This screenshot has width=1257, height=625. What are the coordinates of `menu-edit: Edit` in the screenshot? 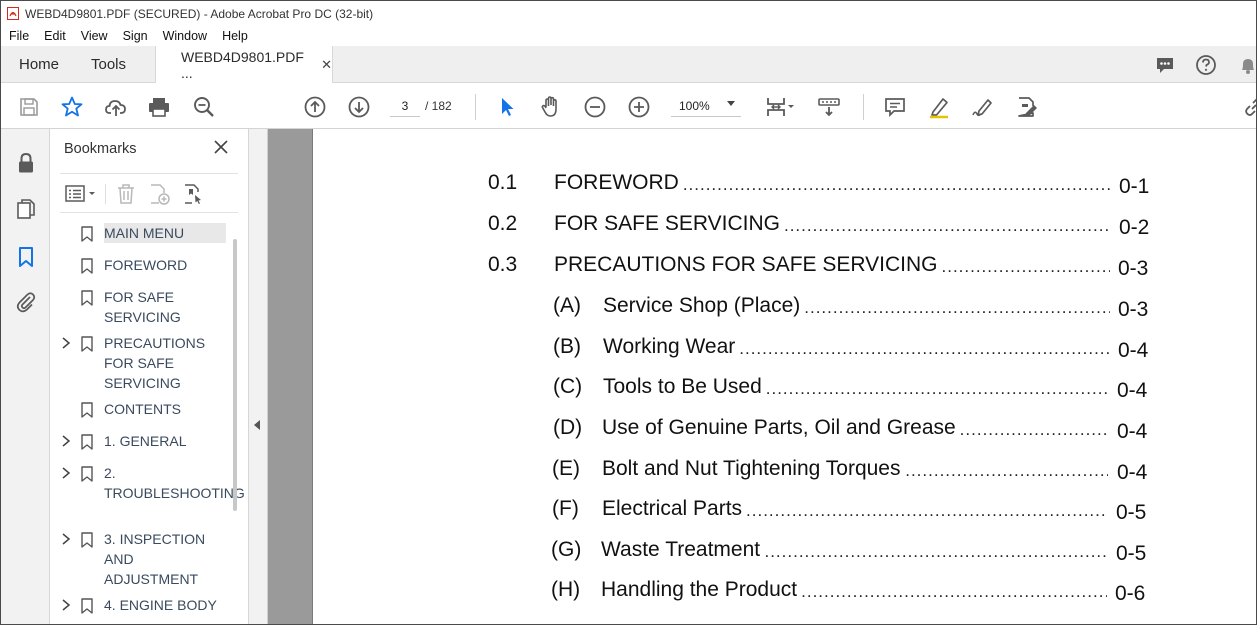 It's located at (54, 36).